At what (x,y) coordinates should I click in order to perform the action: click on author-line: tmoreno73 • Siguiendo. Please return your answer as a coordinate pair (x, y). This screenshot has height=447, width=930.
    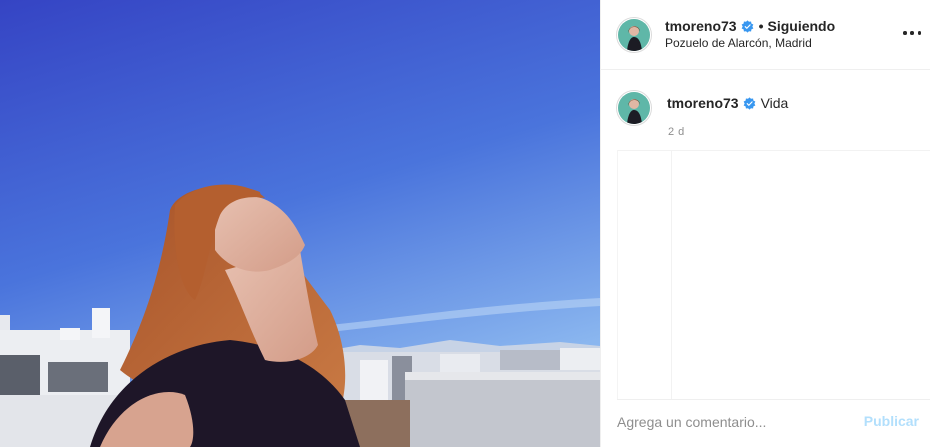
    Looking at the image, I should click on (750, 26).